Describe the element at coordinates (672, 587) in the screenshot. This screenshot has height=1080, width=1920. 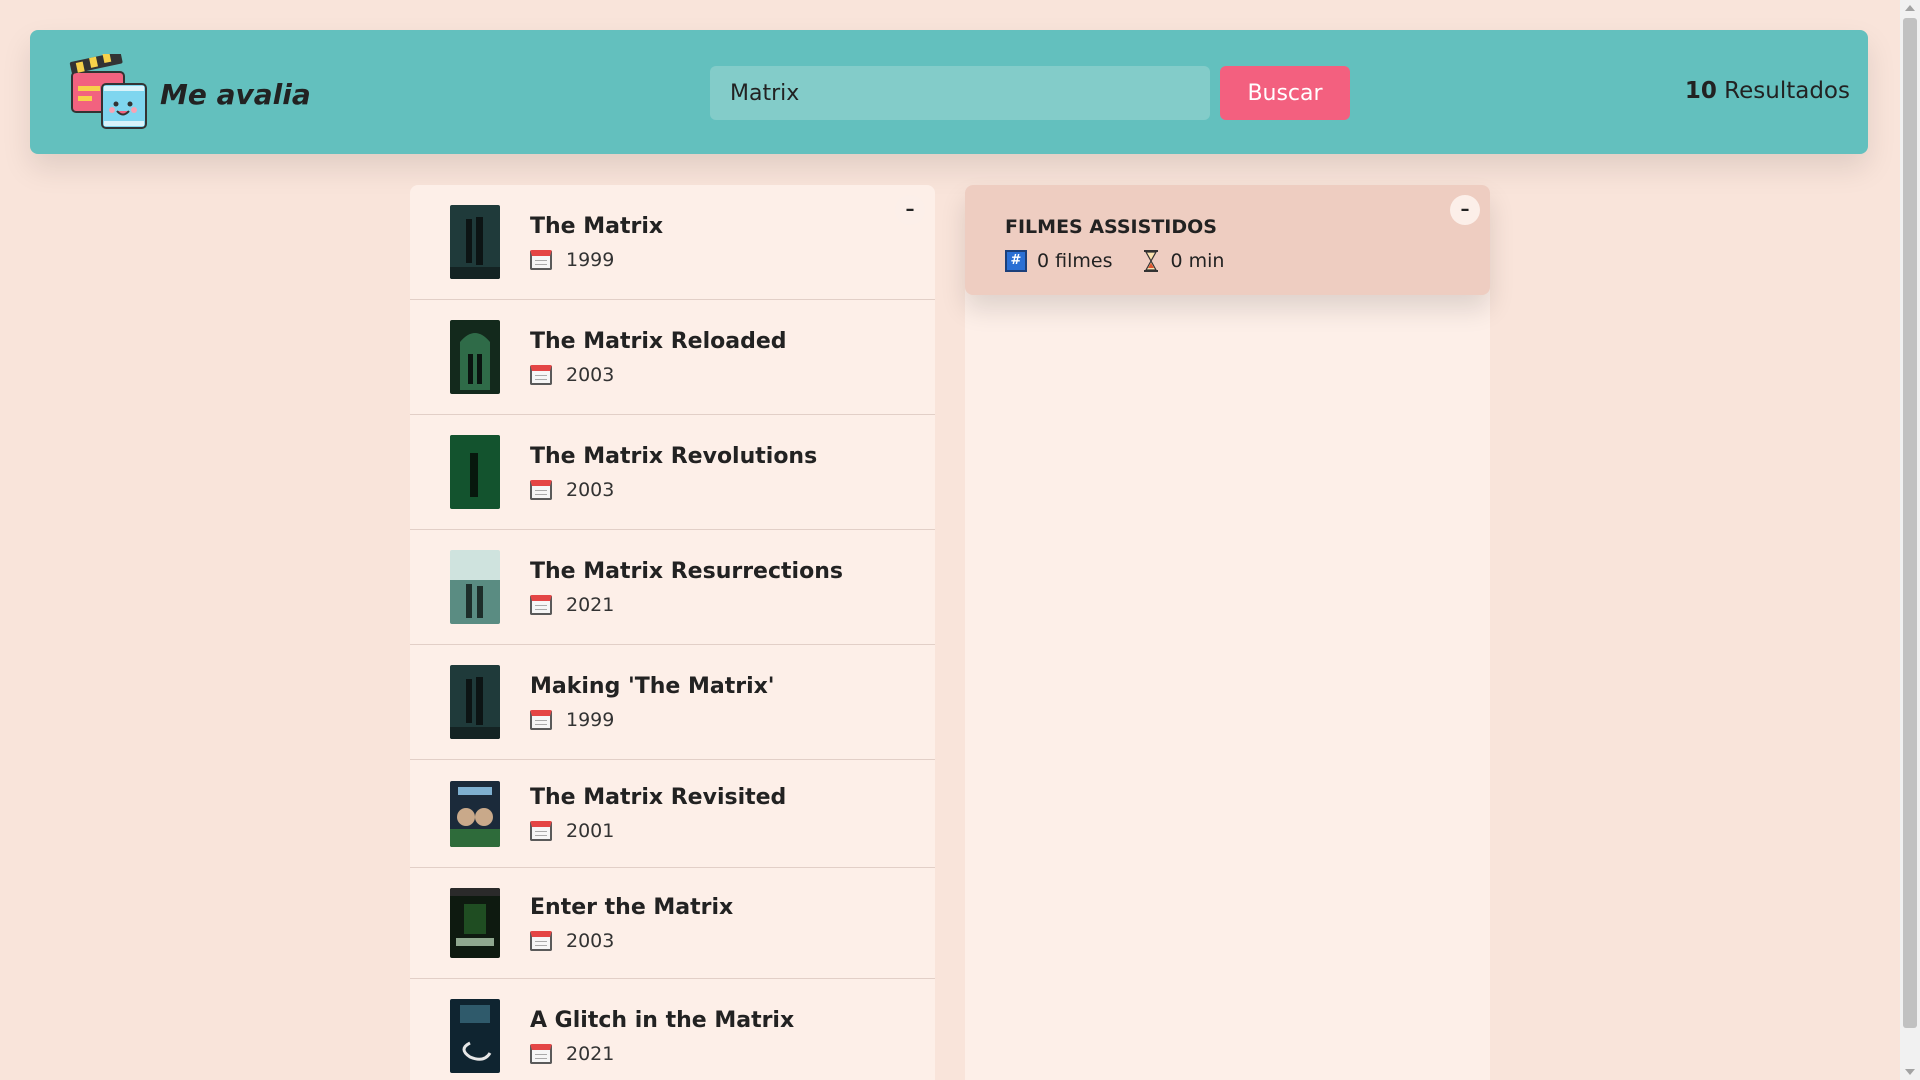
I see `movie-item: The Matrix Resurrections 2021` at that location.